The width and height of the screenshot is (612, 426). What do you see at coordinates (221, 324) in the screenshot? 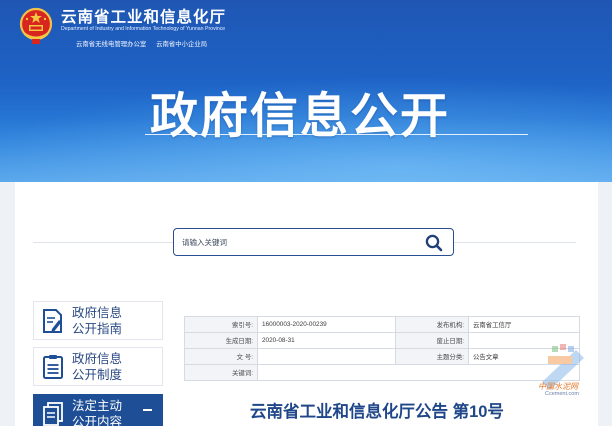
I see `index-no-label: 索引号:` at bounding box center [221, 324].